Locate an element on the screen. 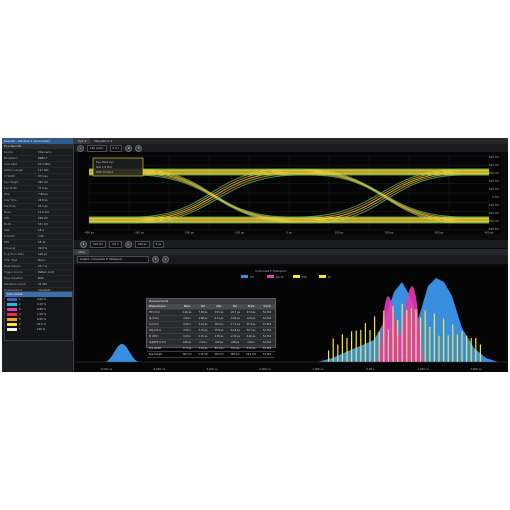 The image size is (510, 510). property-key: Source is located at coordinates (8, 152).